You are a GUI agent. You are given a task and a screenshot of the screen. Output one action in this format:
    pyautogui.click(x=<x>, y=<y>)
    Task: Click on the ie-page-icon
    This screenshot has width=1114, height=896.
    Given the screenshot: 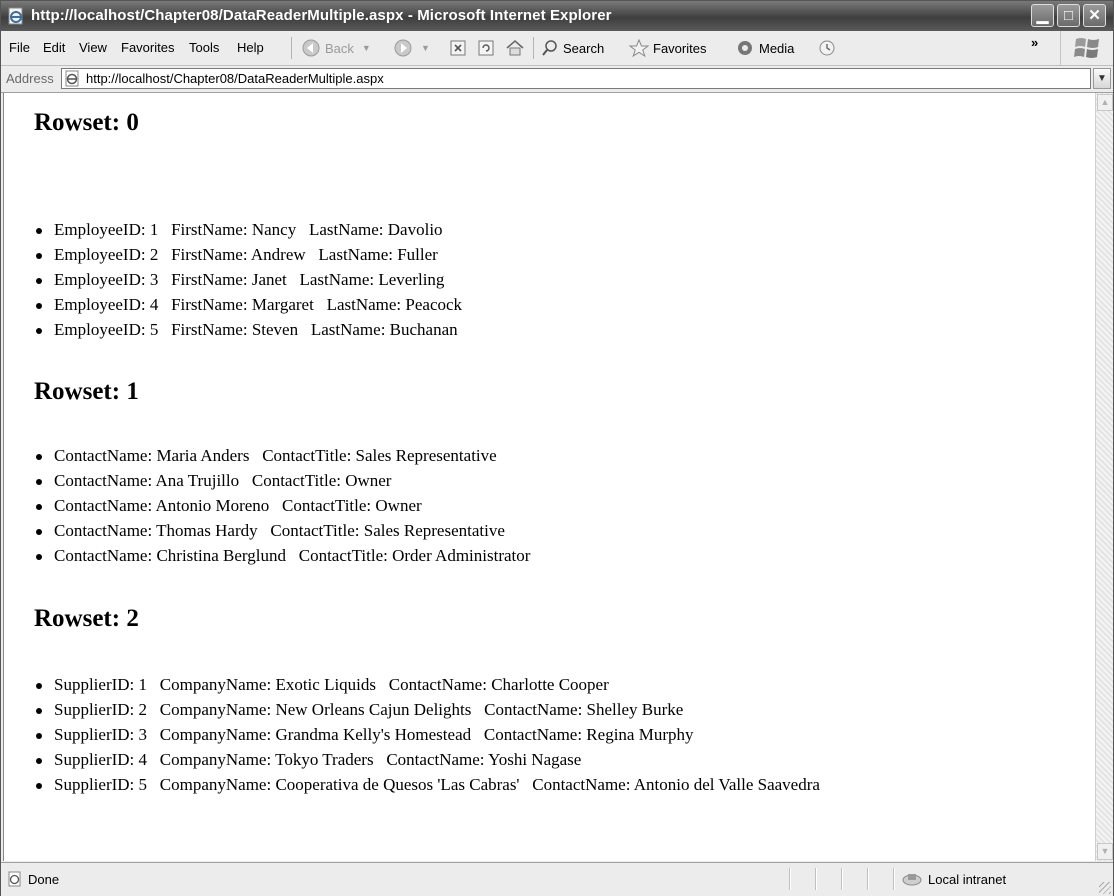 What is the action you would take?
    pyautogui.click(x=15, y=16)
    